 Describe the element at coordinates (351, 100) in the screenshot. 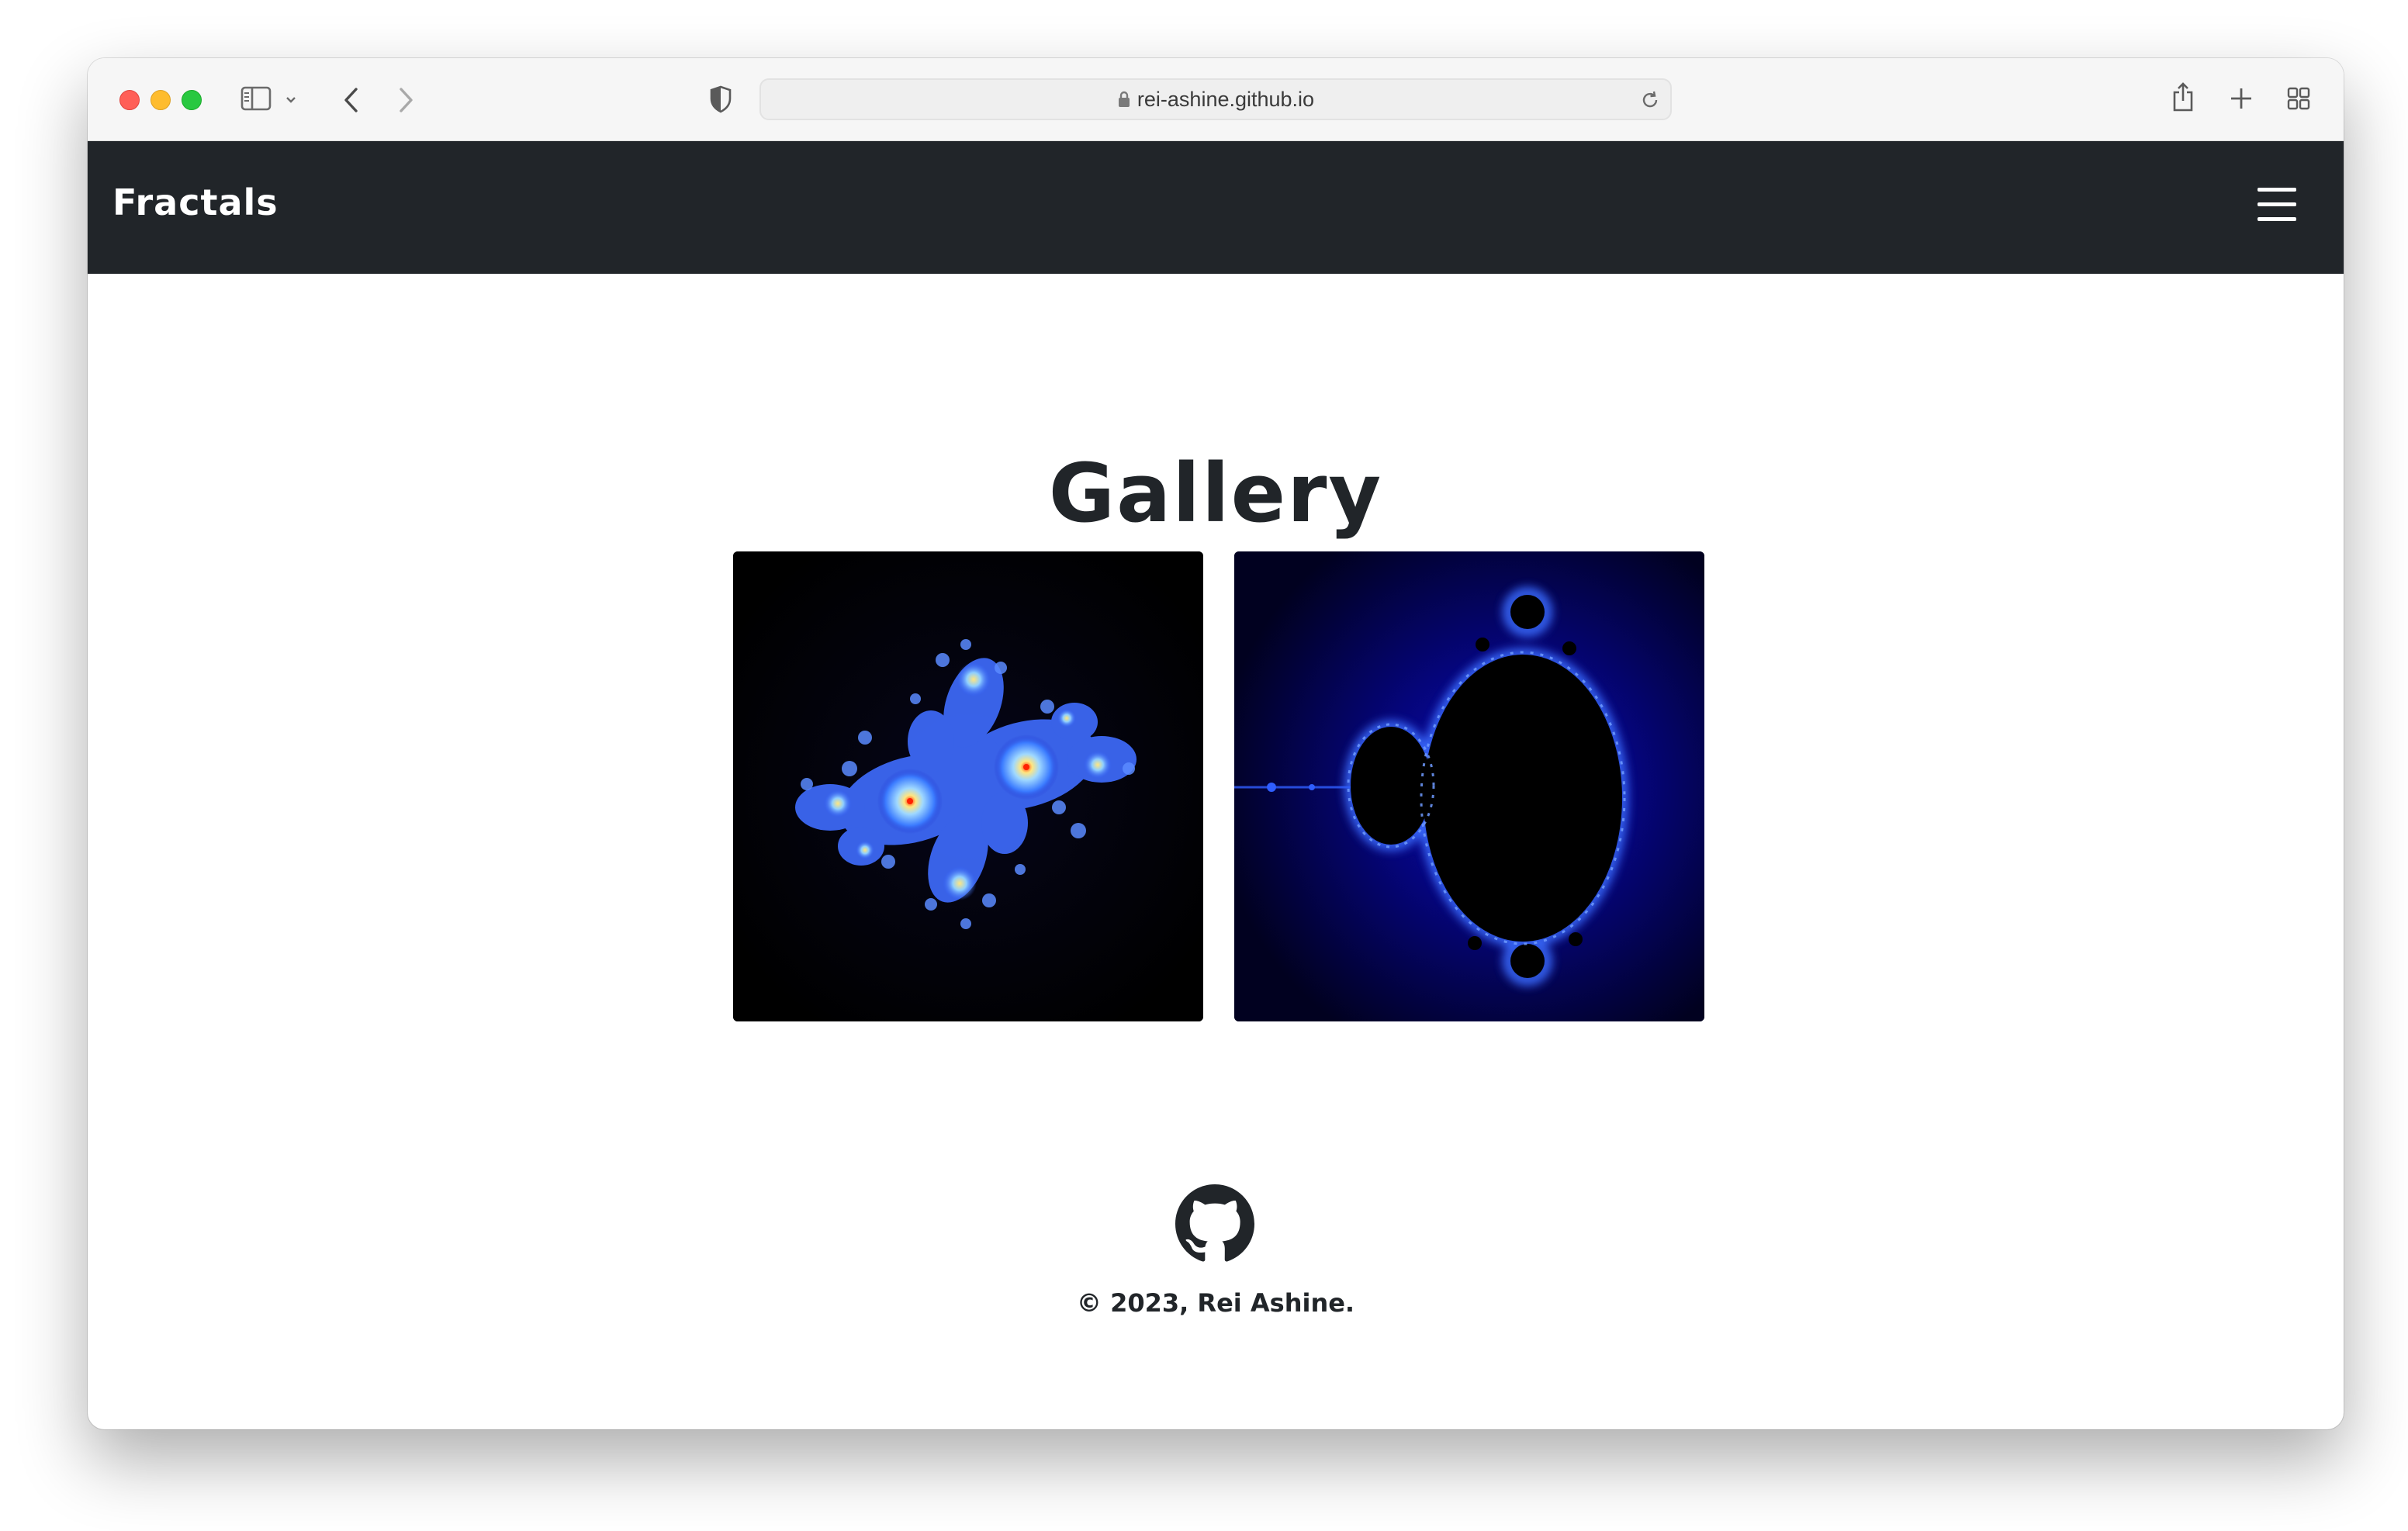

I see `back-arrow-icon` at that location.